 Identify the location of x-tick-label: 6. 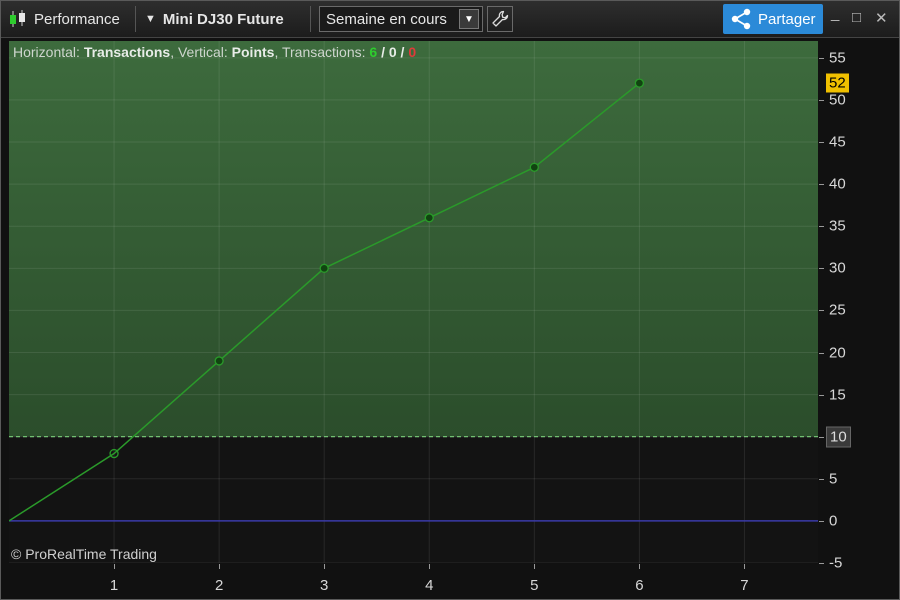
(639, 585).